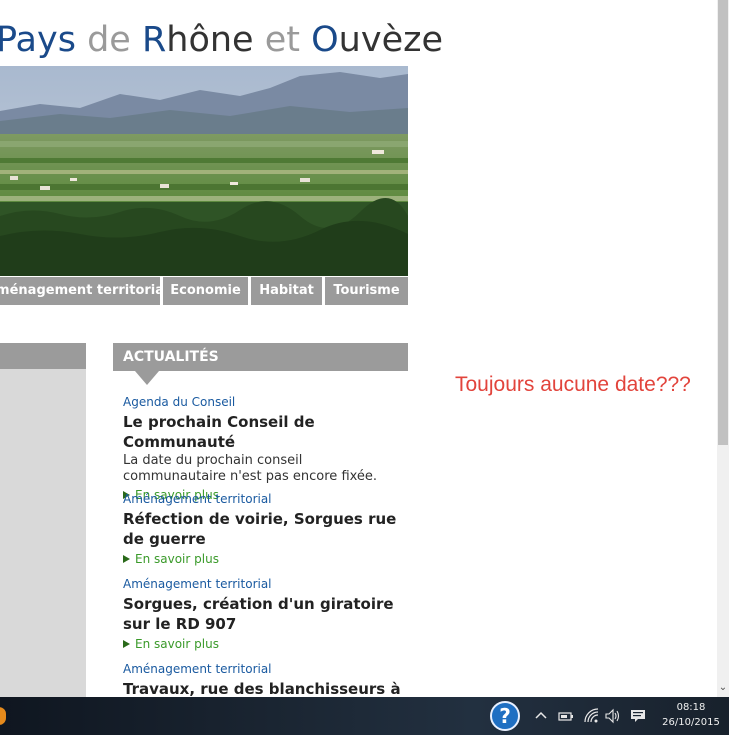 This screenshot has width=729, height=735. What do you see at coordinates (154, 40) in the screenshot?
I see `title-part-r: R` at bounding box center [154, 40].